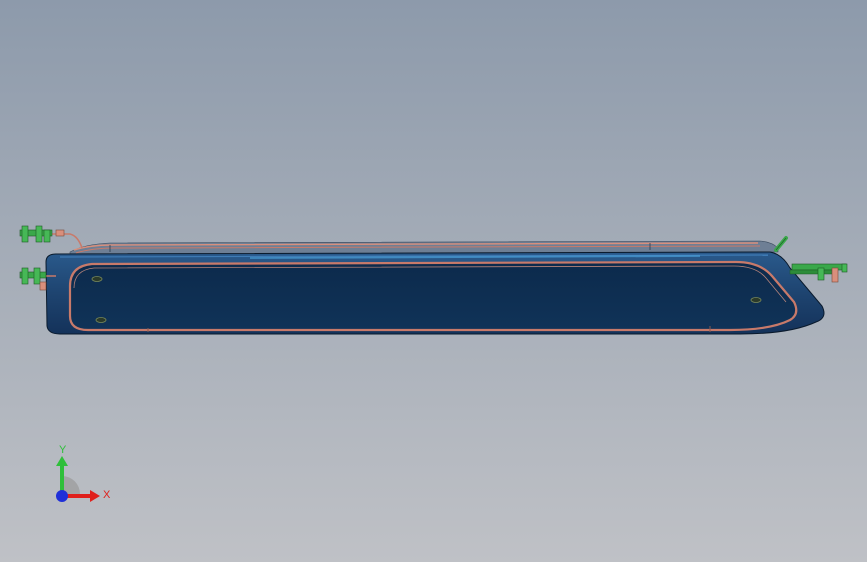 This screenshot has height=562, width=867. I want to click on reference-triad: Y X, so click(80, 476).